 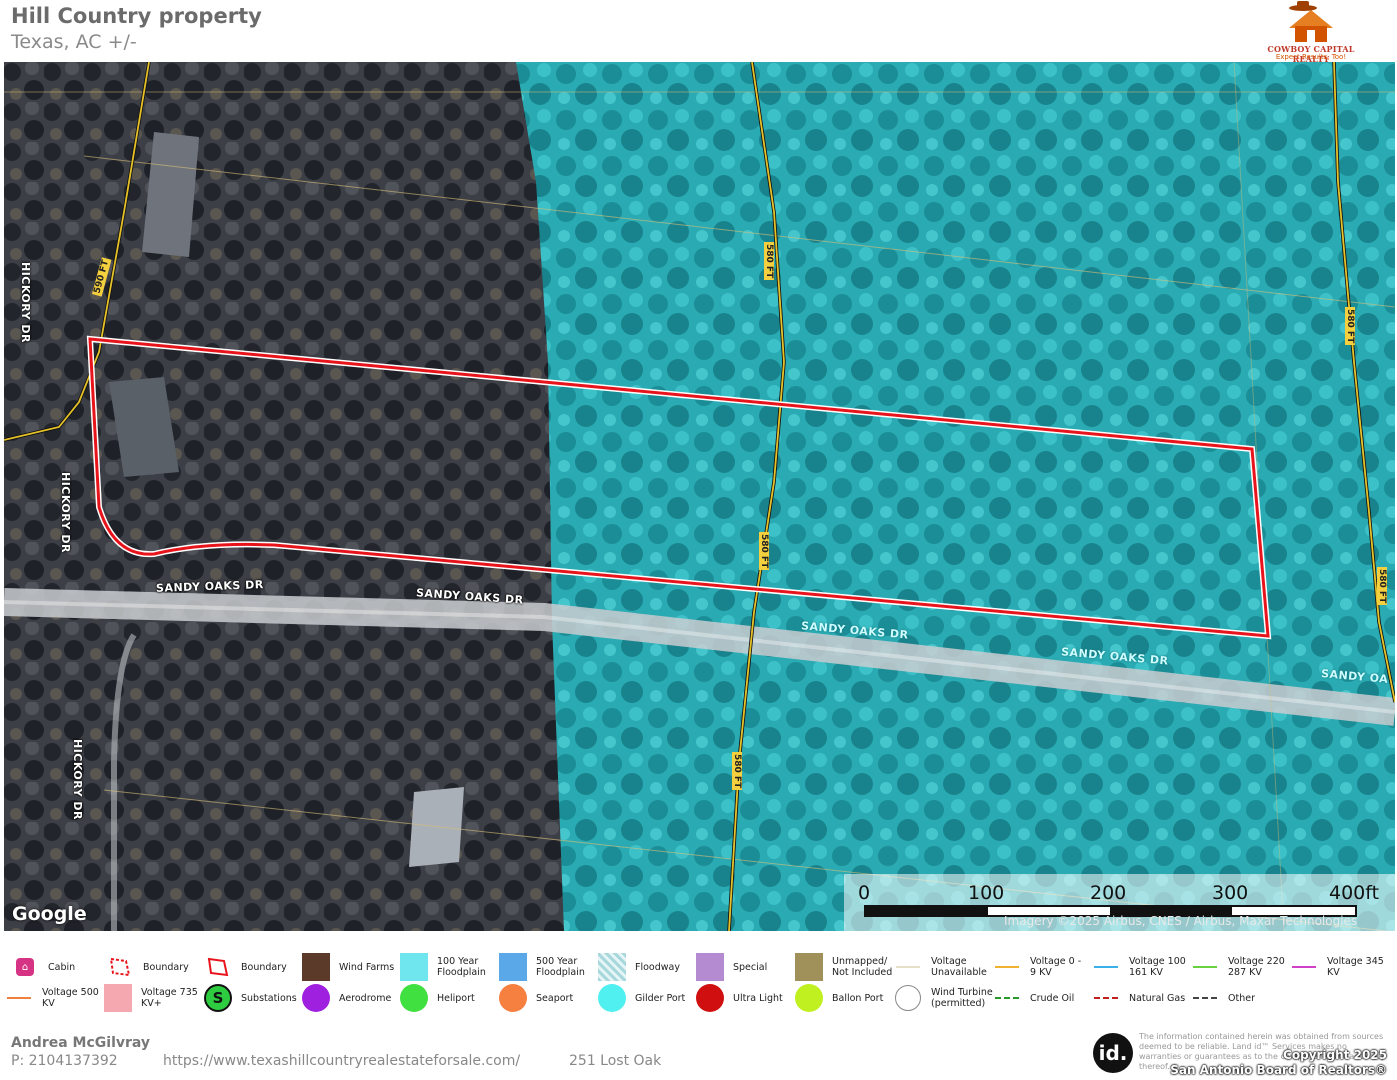 What do you see at coordinates (844, 967) in the screenshot?
I see `legend-item-unmapped: Unmapped/ Not Included` at bounding box center [844, 967].